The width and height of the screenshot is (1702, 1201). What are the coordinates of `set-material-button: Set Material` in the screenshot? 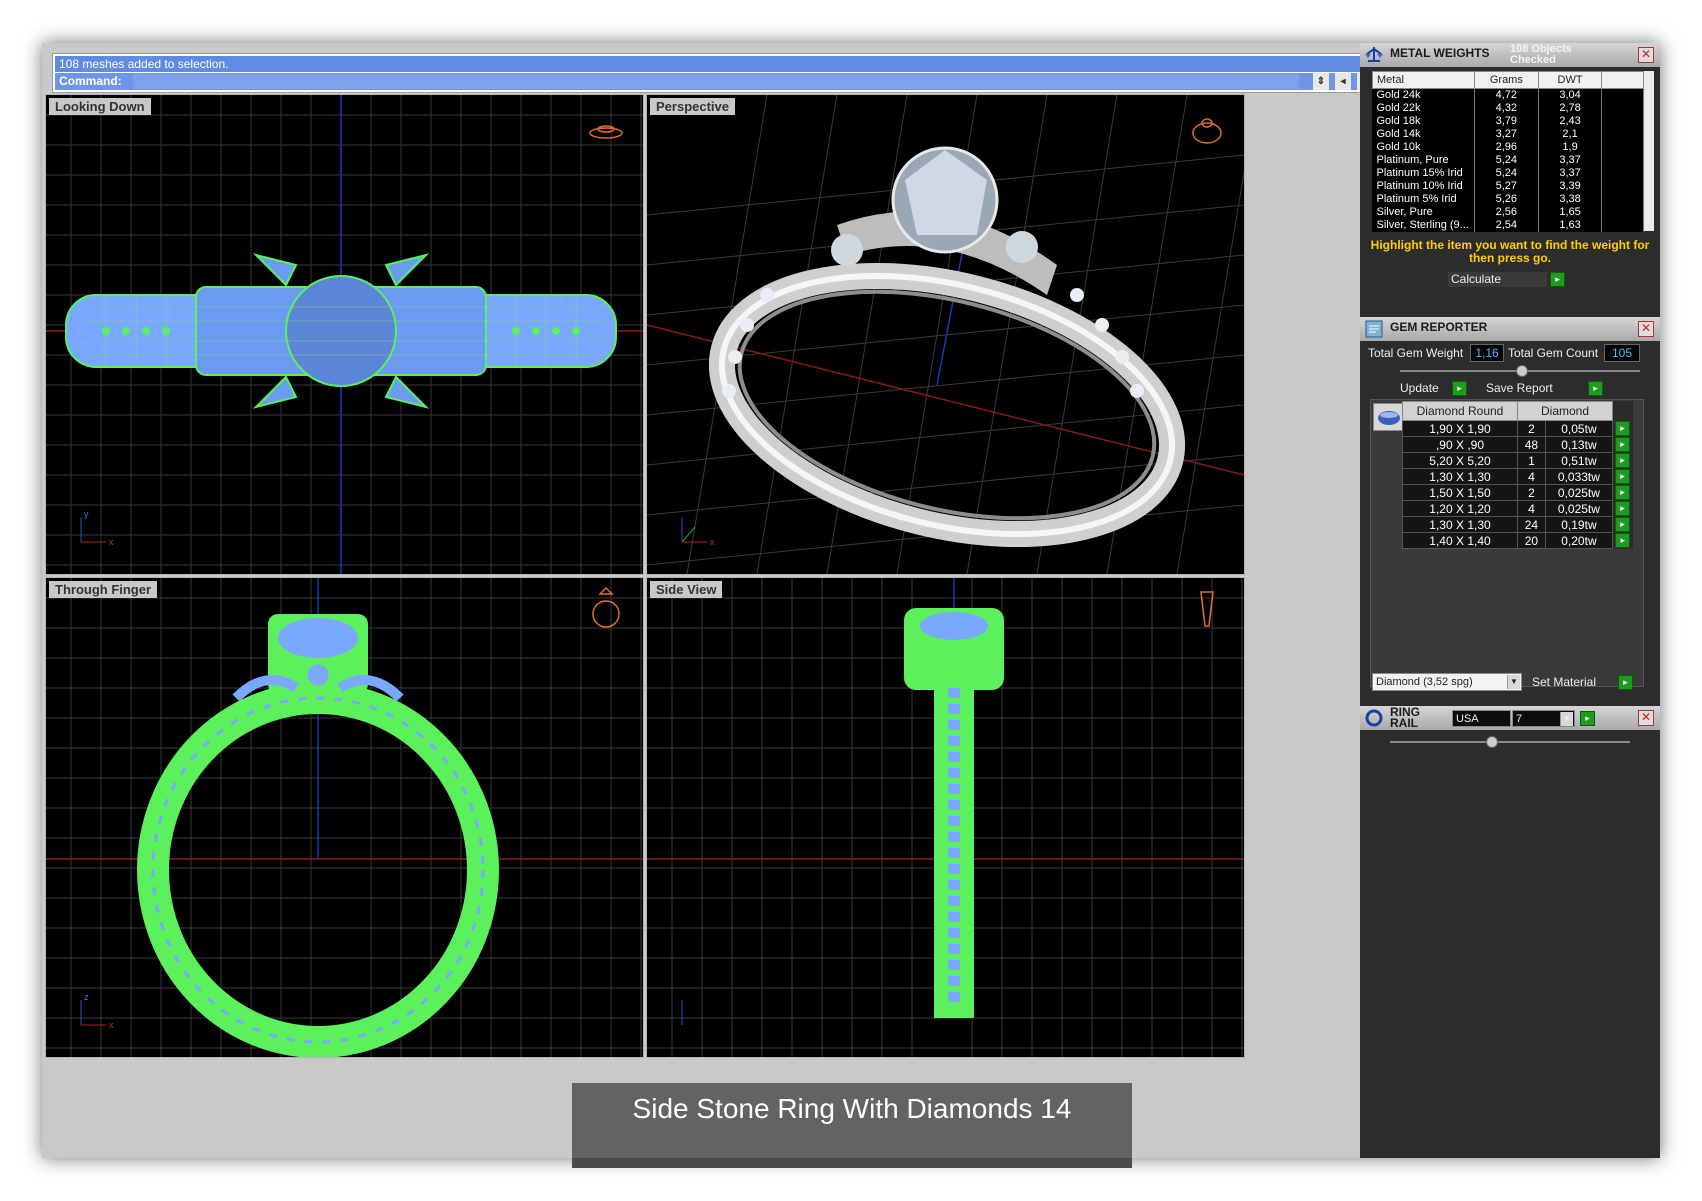 It's located at (1564, 682).